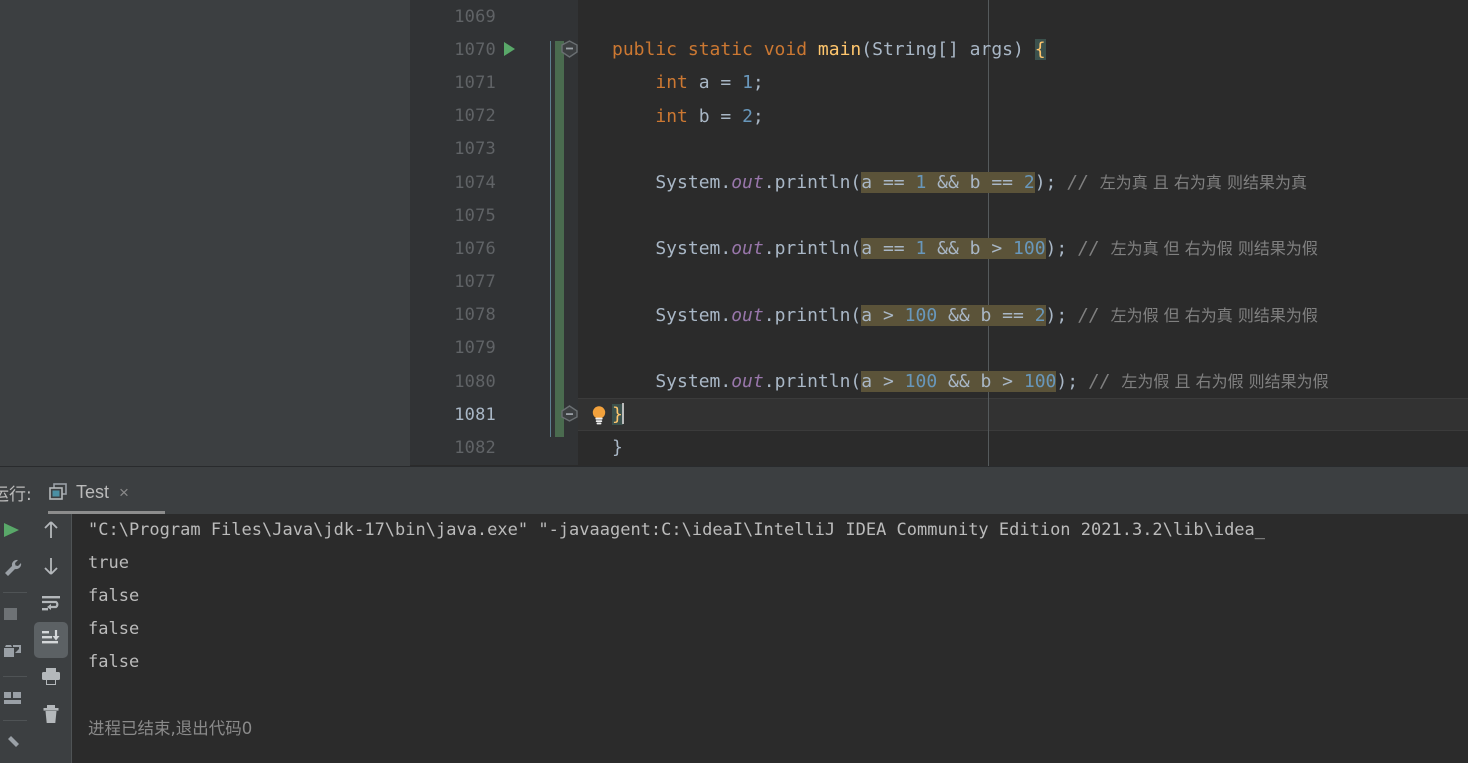 The height and width of the screenshot is (763, 1468). Describe the element at coordinates (905, 50) in the screenshot. I see `code-token: String` at that location.